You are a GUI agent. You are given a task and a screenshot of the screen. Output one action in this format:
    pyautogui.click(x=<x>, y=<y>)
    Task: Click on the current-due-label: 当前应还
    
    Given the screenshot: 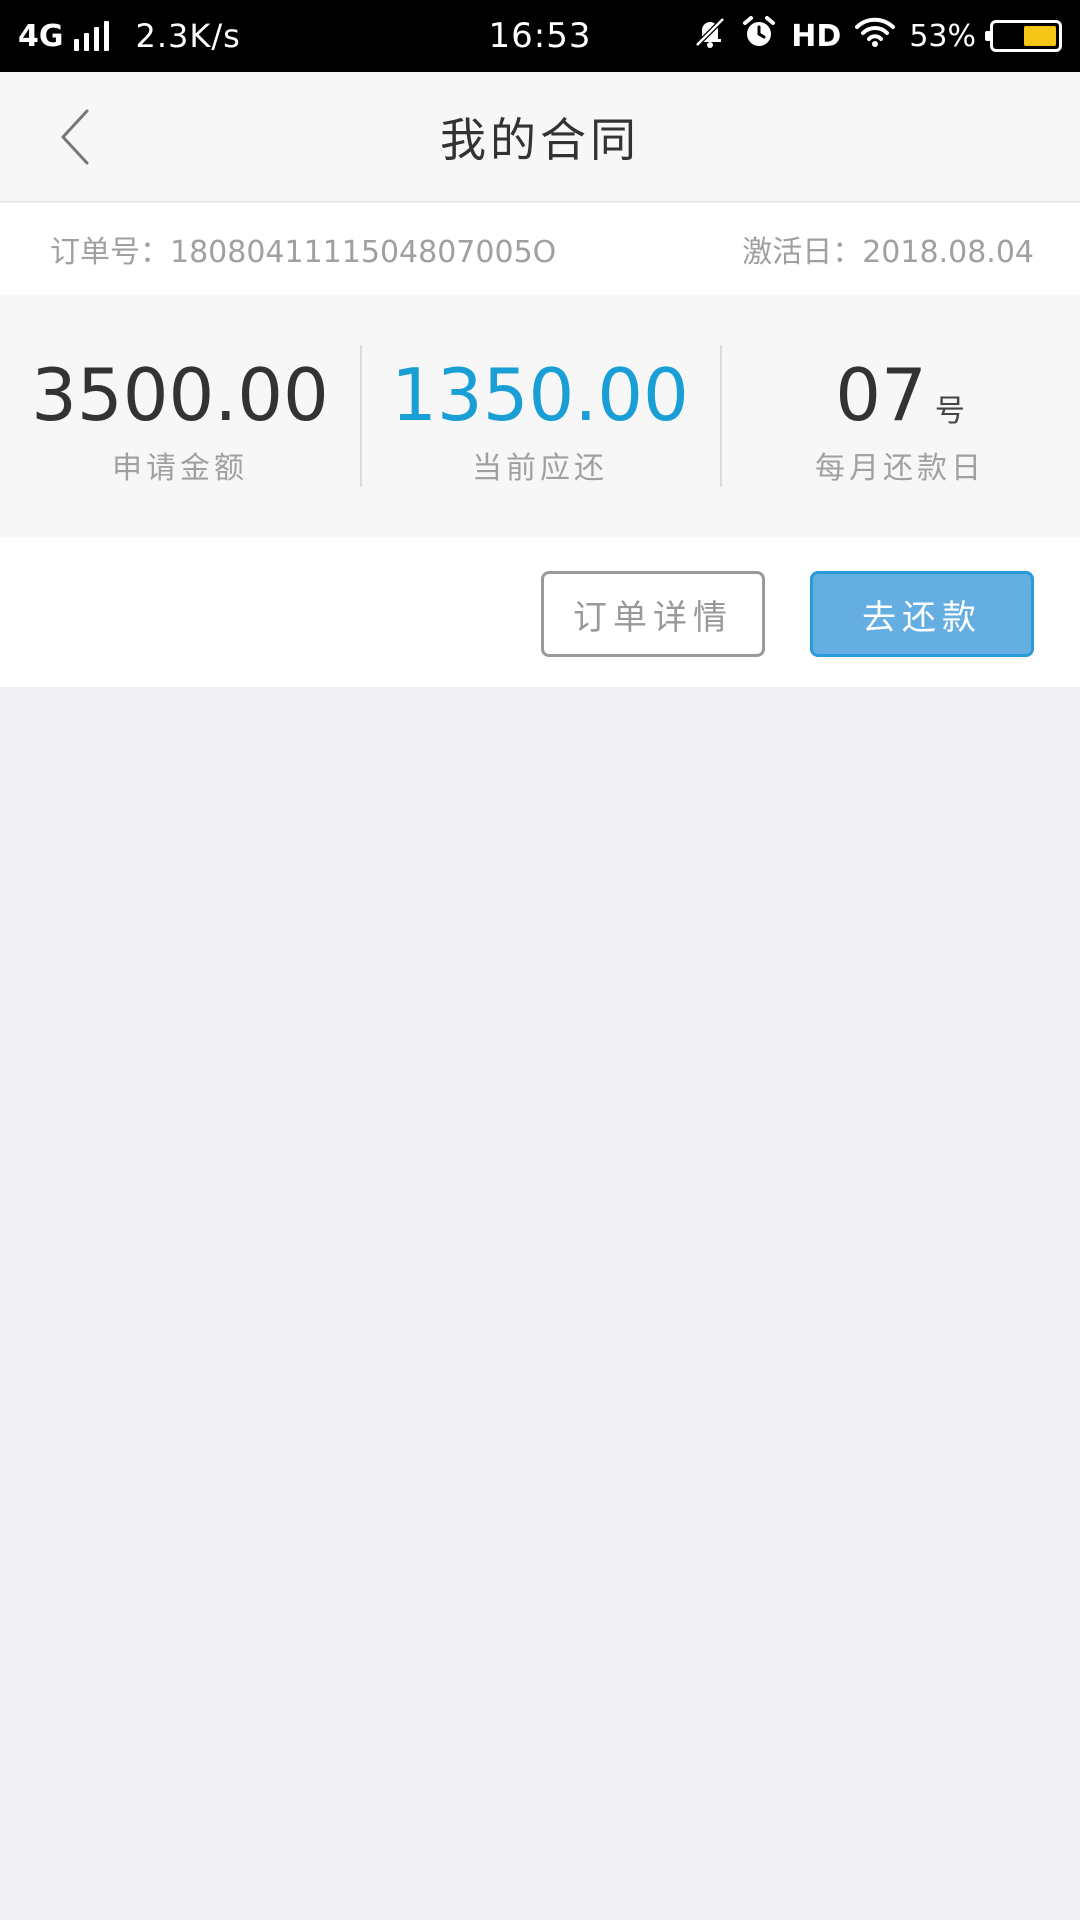 What is the action you would take?
    pyautogui.click(x=540, y=468)
    